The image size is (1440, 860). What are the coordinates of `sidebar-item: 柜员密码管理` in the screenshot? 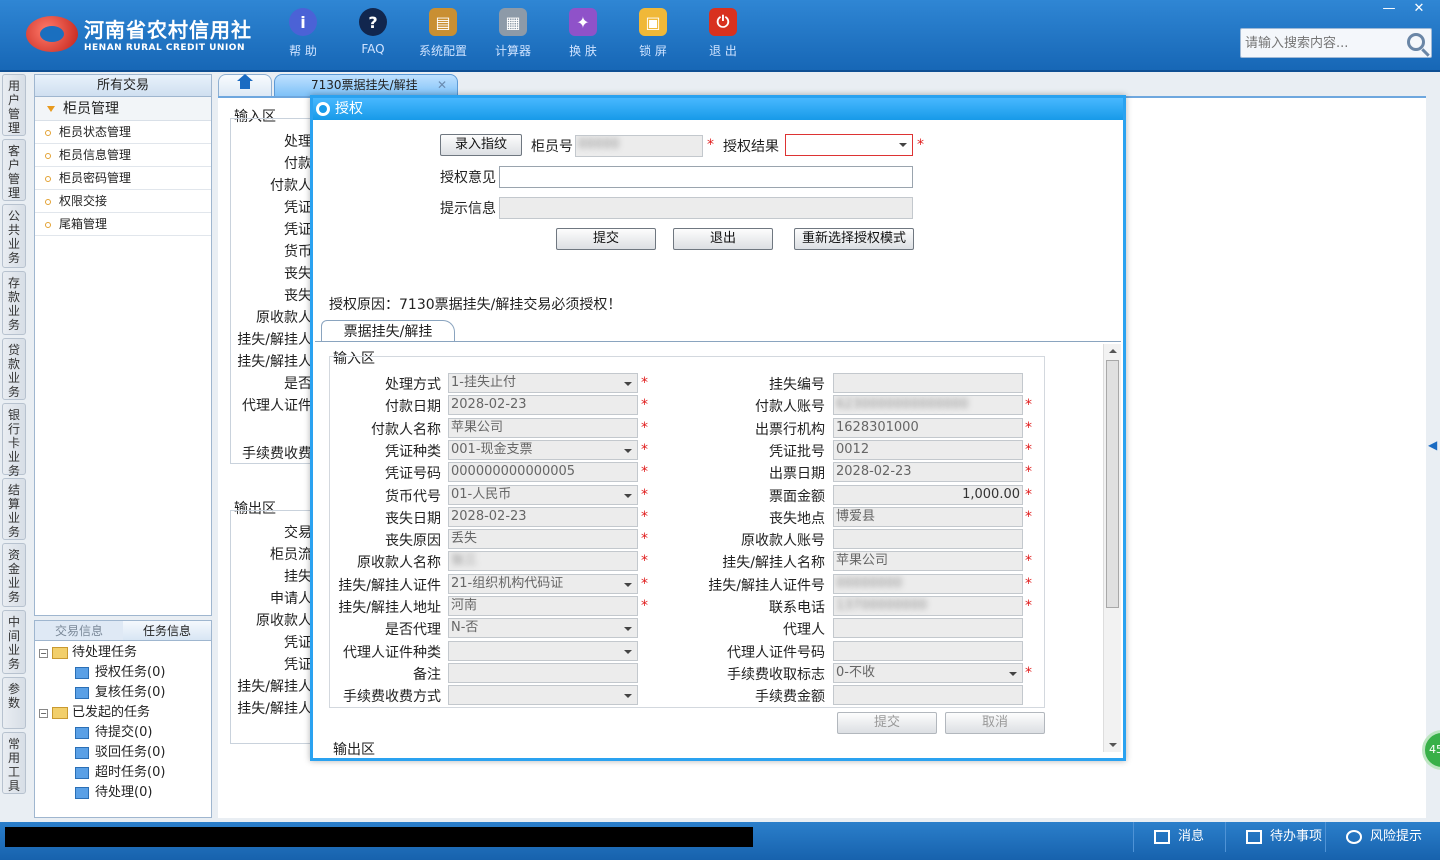 It's located at (123, 178).